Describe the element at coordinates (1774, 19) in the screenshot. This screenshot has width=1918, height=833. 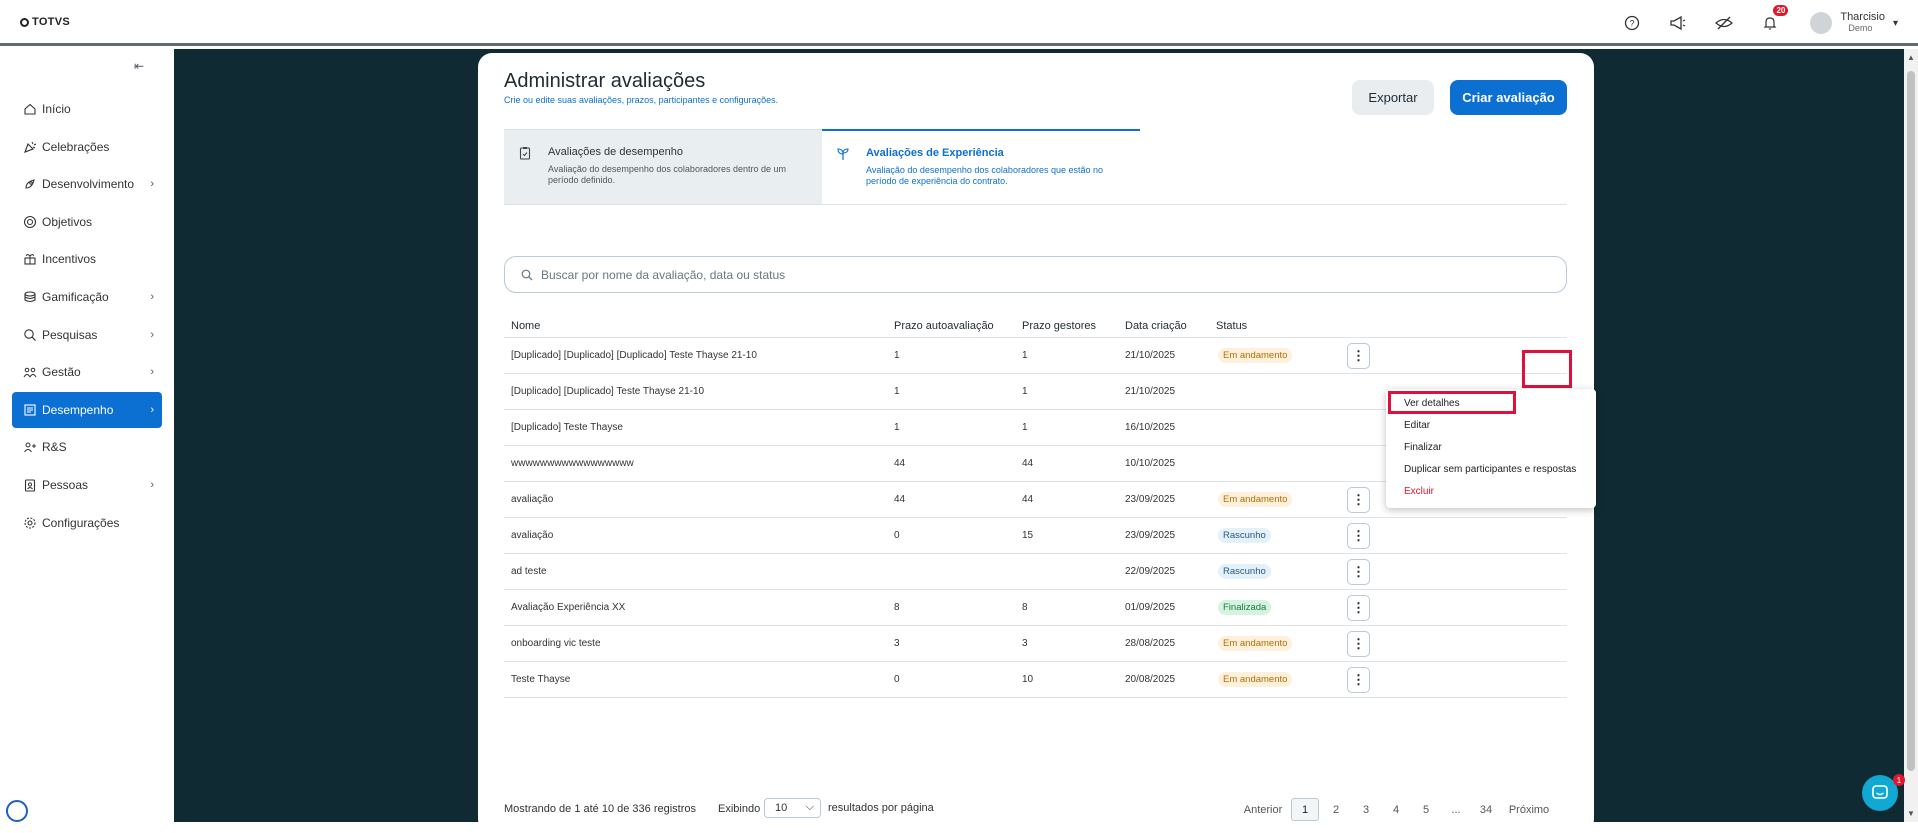
I see `bell-icon: 20` at that location.